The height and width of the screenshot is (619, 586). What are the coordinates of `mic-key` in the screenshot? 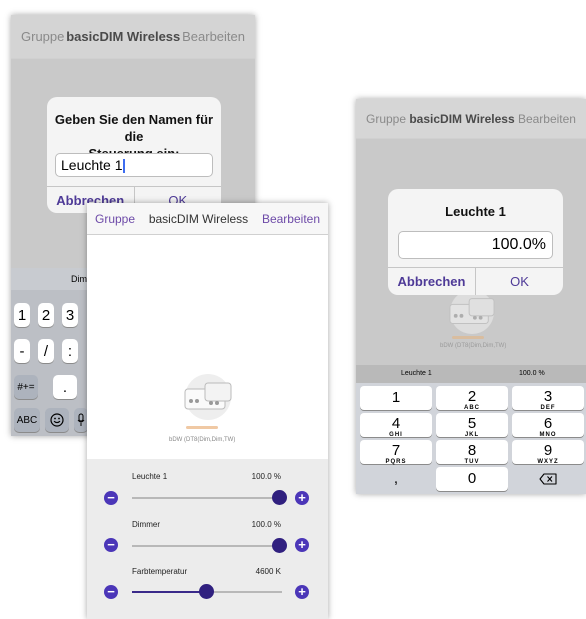 It's located at (81, 420).